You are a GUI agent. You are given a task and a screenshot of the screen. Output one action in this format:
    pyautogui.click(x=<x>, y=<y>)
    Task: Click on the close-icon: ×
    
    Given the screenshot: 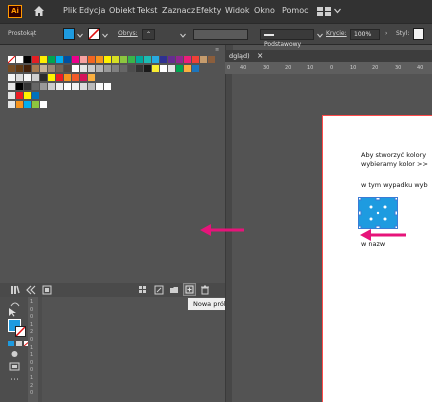 What is the action you would take?
    pyautogui.click(x=260, y=55)
    